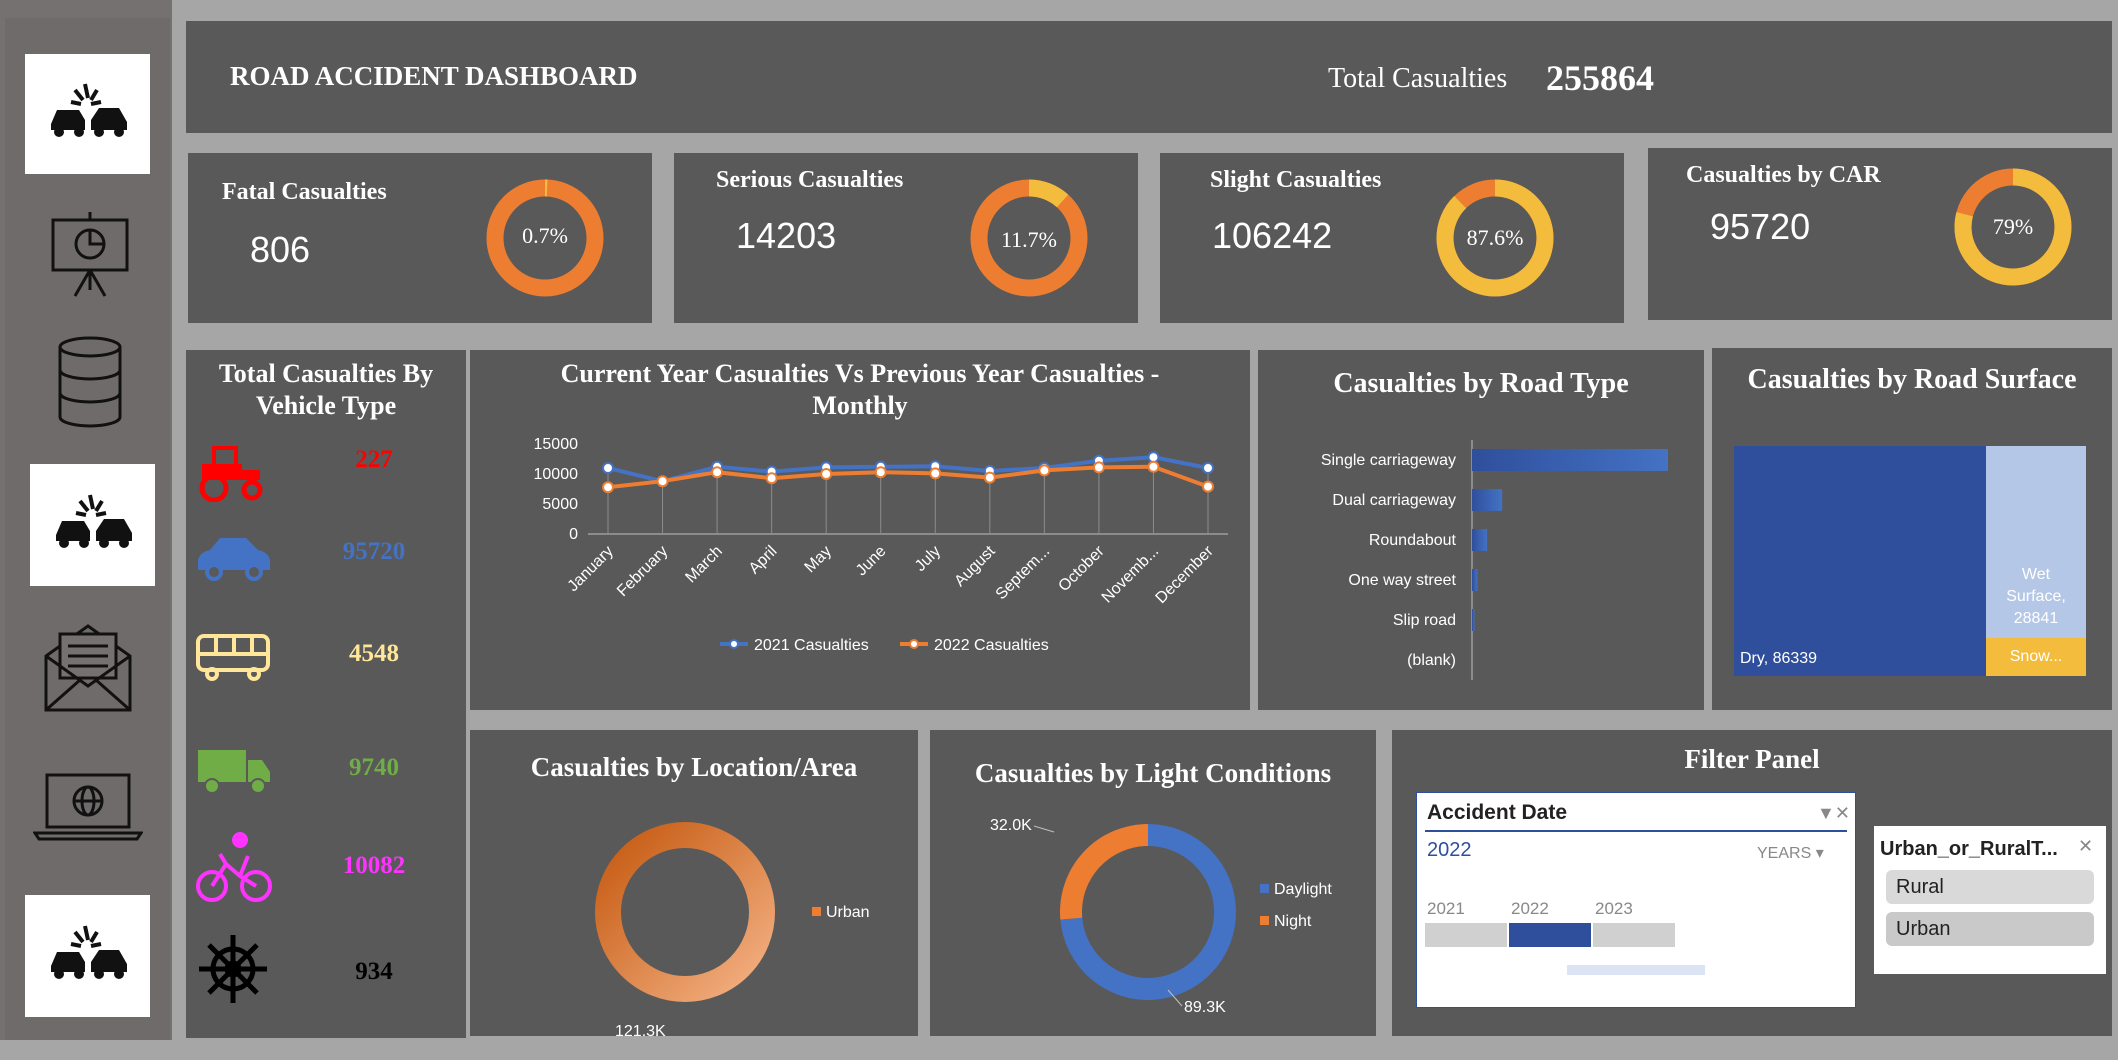 Image resolution: width=2118 pixels, height=1060 pixels. What do you see at coordinates (975, 566) in the screenshot?
I see `x-tick-label: August` at bounding box center [975, 566].